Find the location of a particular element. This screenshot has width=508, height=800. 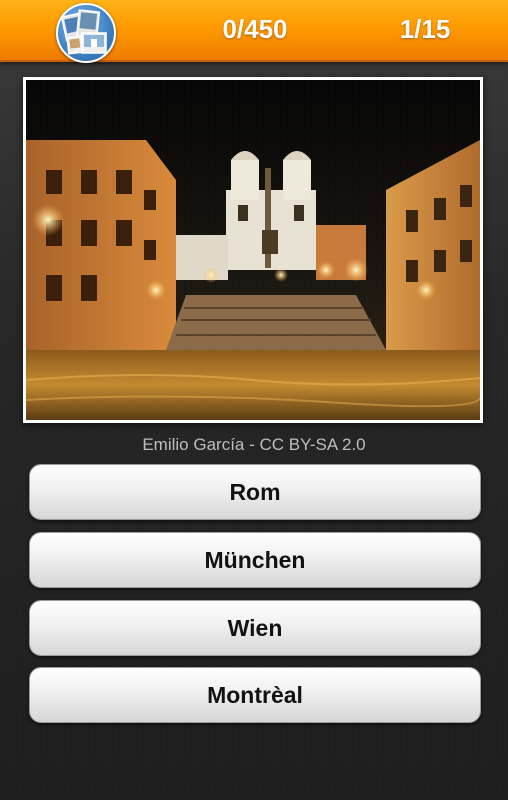

top-bar: 0/450 1/15 is located at coordinates (254, 31).